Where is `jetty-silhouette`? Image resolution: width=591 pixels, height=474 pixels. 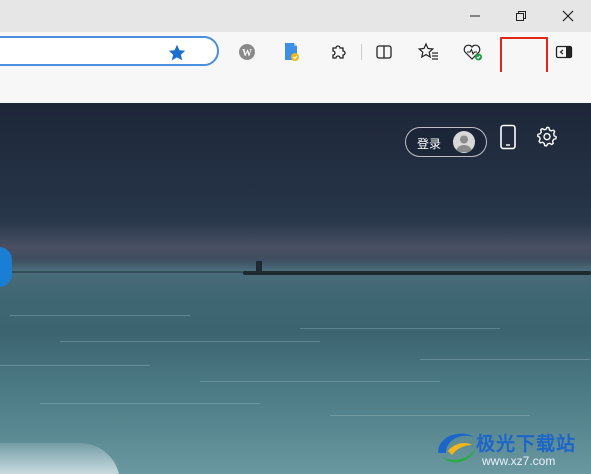 jetty-silhouette is located at coordinates (417, 273).